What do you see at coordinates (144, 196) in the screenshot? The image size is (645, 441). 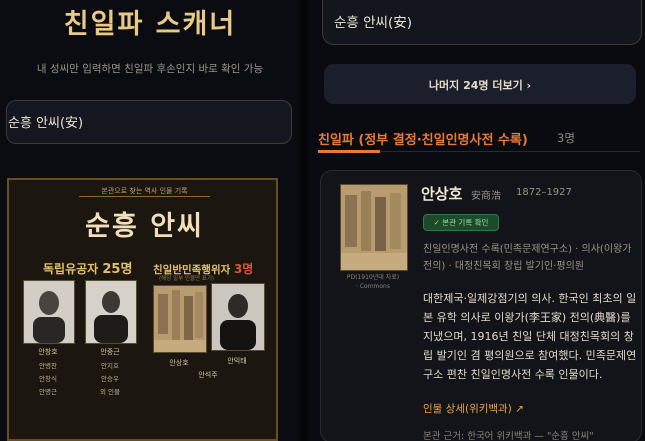 I see `poster-divider` at bounding box center [144, 196].